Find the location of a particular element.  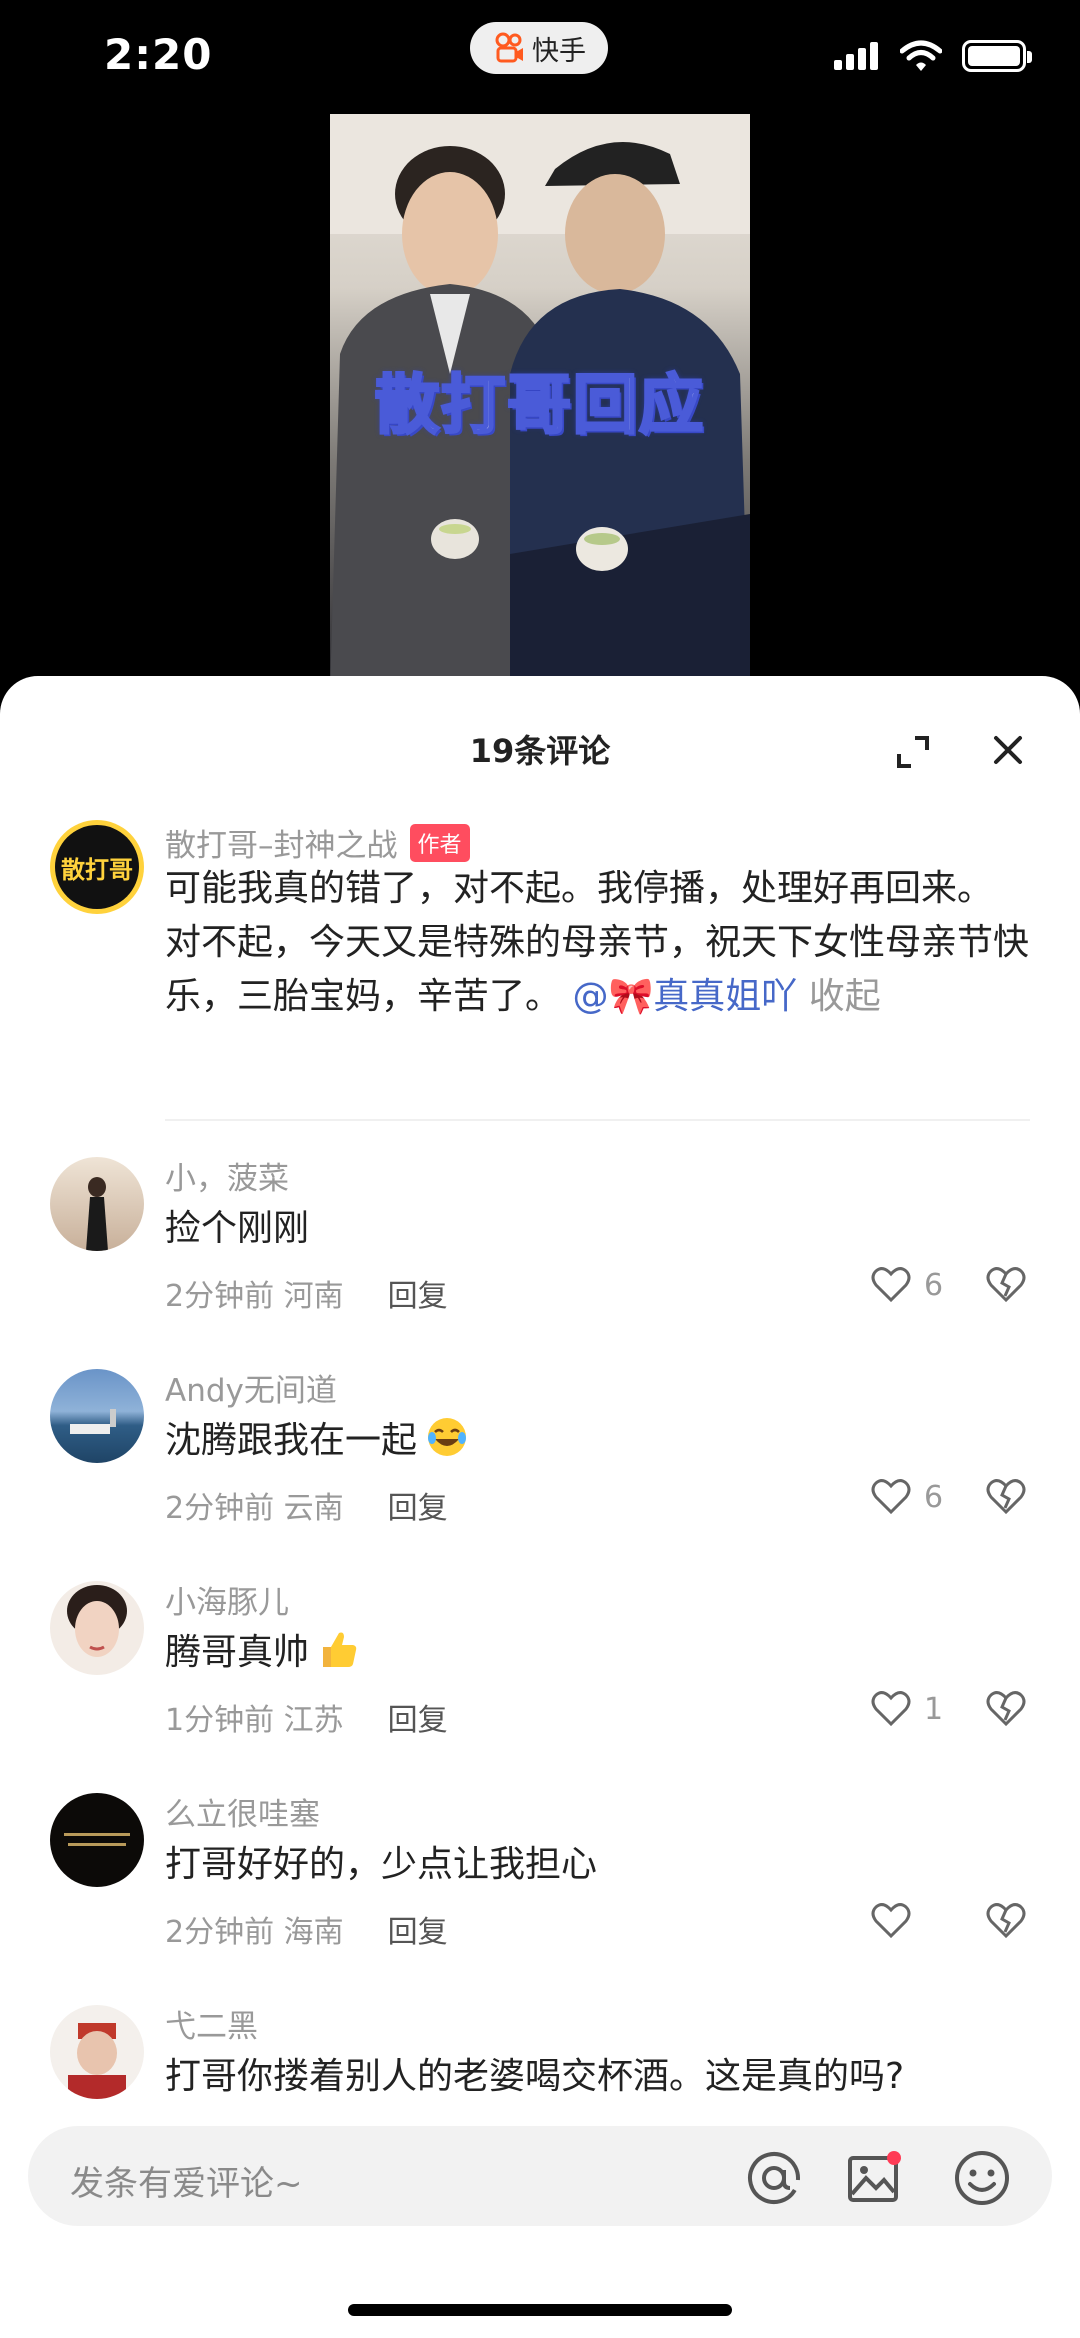

comment-location: 江苏 is located at coordinates (313, 1720).